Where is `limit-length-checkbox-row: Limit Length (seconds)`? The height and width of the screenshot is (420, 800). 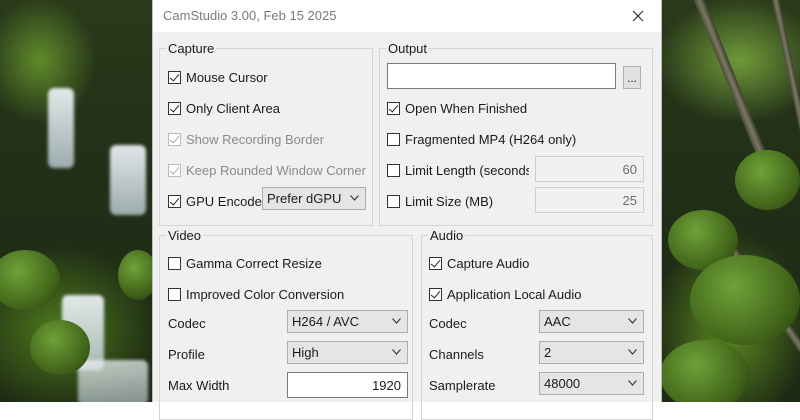 limit-length-checkbox-row: Limit Length (seconds) is located at coordinates (458, 170).